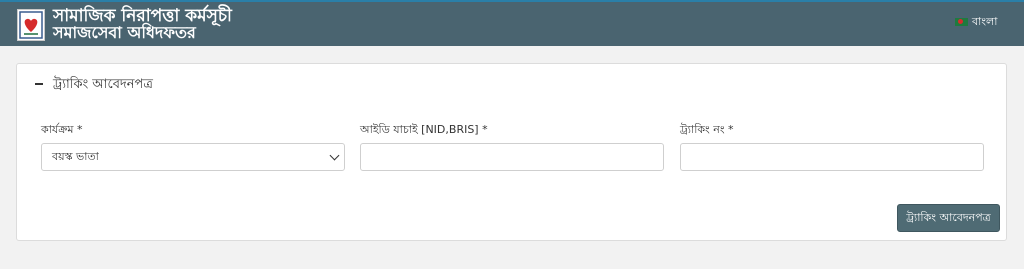 The height and width of the screenshot is (269, 1024). Describe the element at coordinates (62, 129) in the screenshot. I see `program-label: কার্যক্রম *` at that location.